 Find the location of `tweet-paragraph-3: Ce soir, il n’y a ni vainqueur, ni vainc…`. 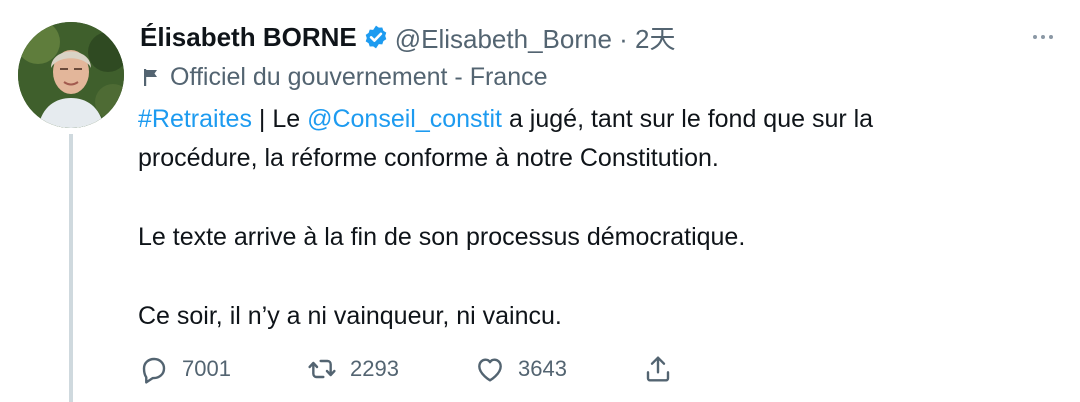

tweet-paragraph-3: Ce soir, il n’y a ni vainqueur, ni vainc… is located at coordinates (350, 316).